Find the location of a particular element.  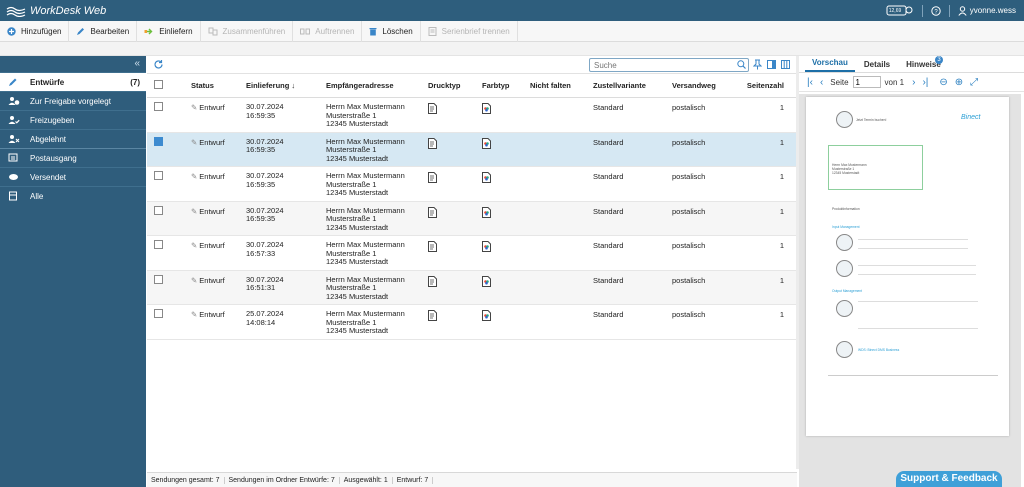

user-icon is located at coordinates (962, 10).